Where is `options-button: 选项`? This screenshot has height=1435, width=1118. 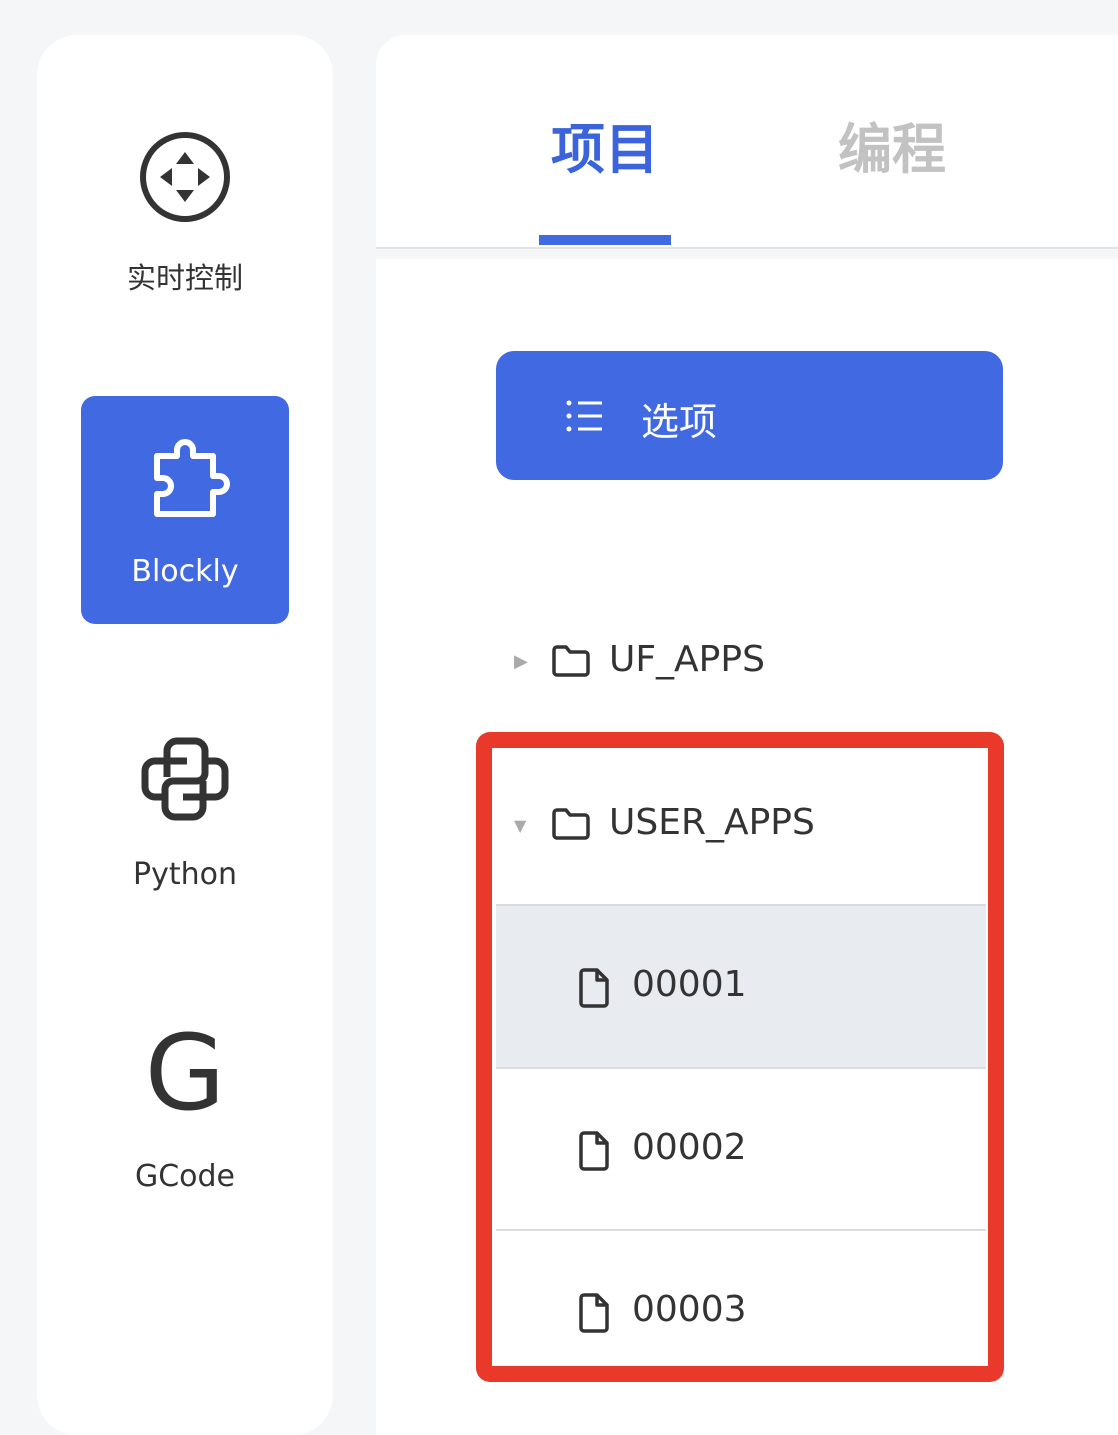
options-button: 选项 is located at coordinates (749, 415).